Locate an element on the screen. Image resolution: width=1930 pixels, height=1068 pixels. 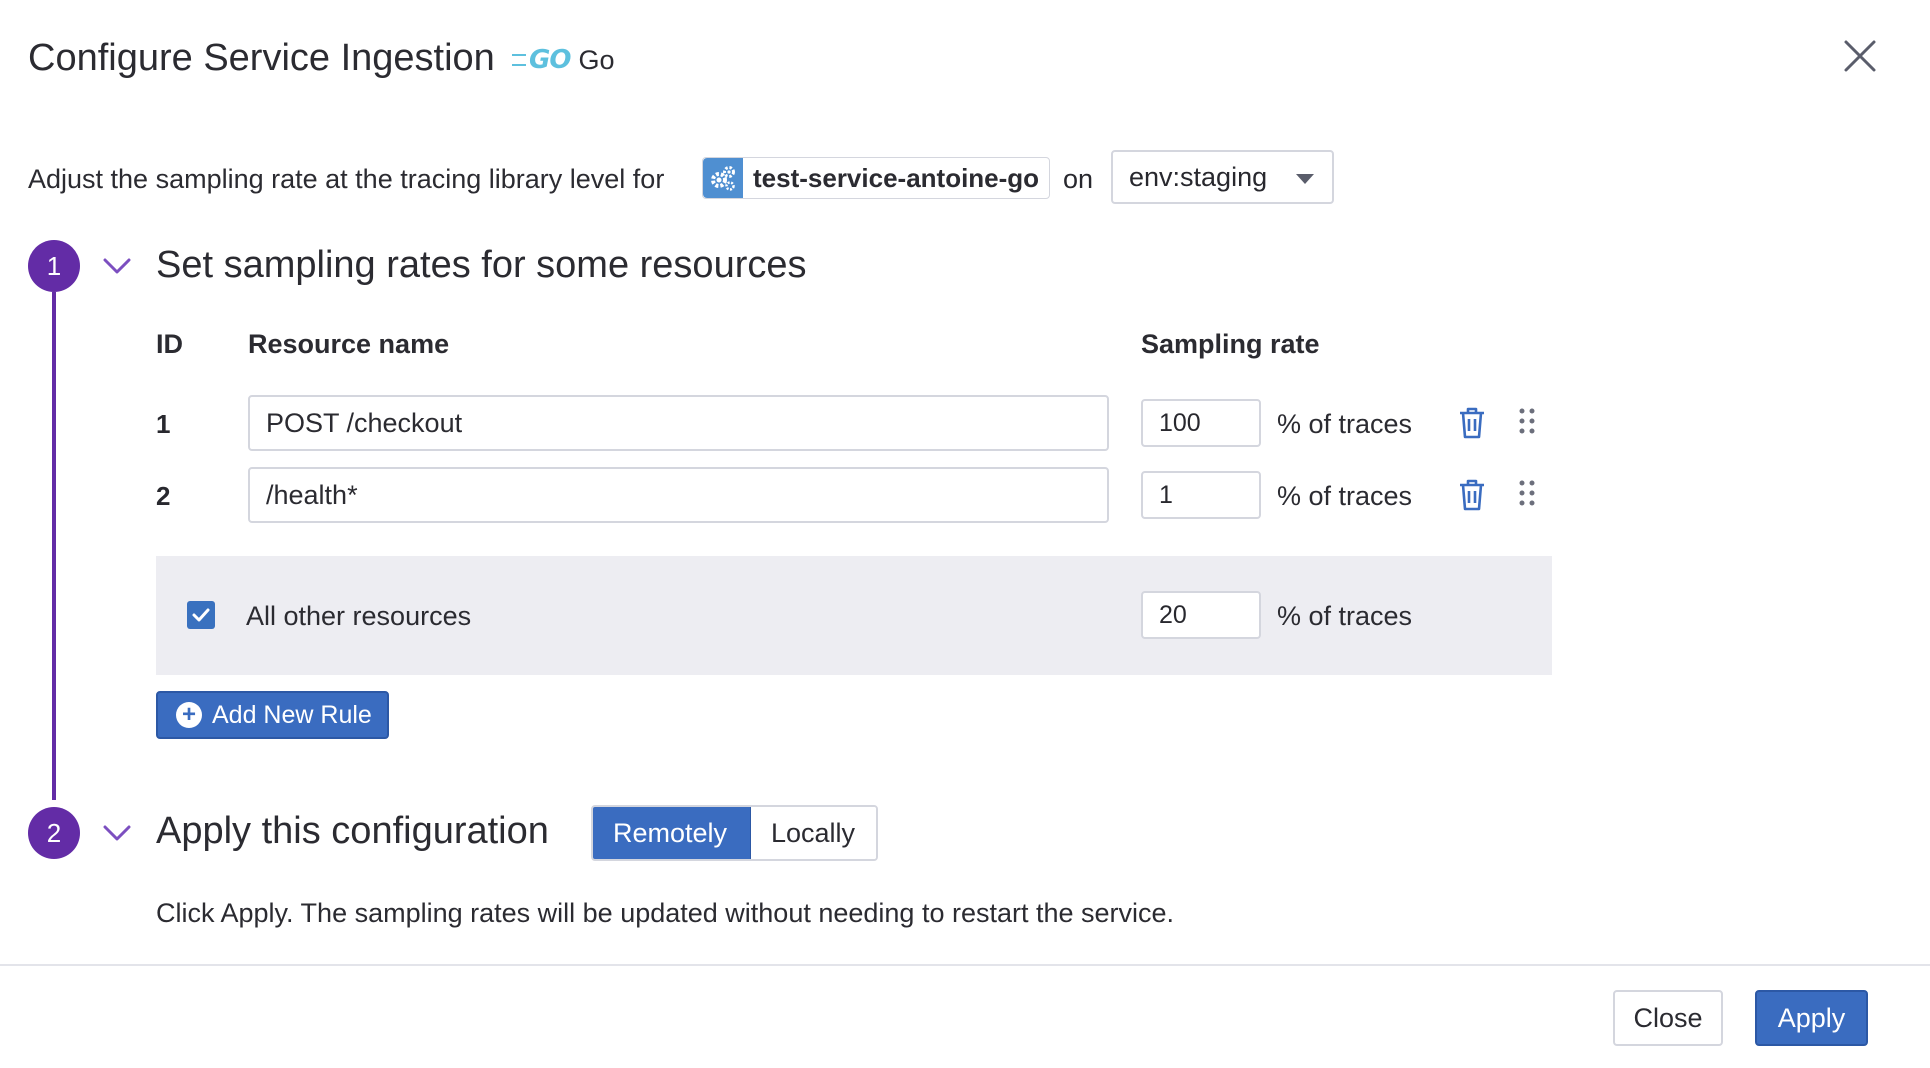
plus-circle-icon: + is located at coordinates (189, 715).